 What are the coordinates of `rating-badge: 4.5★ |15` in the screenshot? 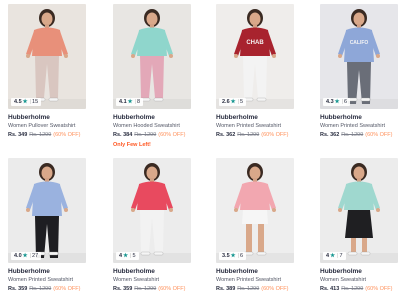 It's located at (26, 102).